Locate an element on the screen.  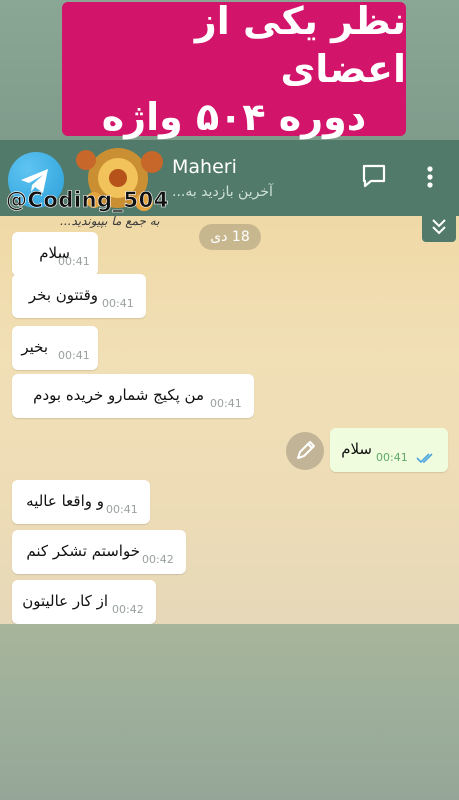
message-text: و واقعا عالیه is located at coordinates (65, 501).